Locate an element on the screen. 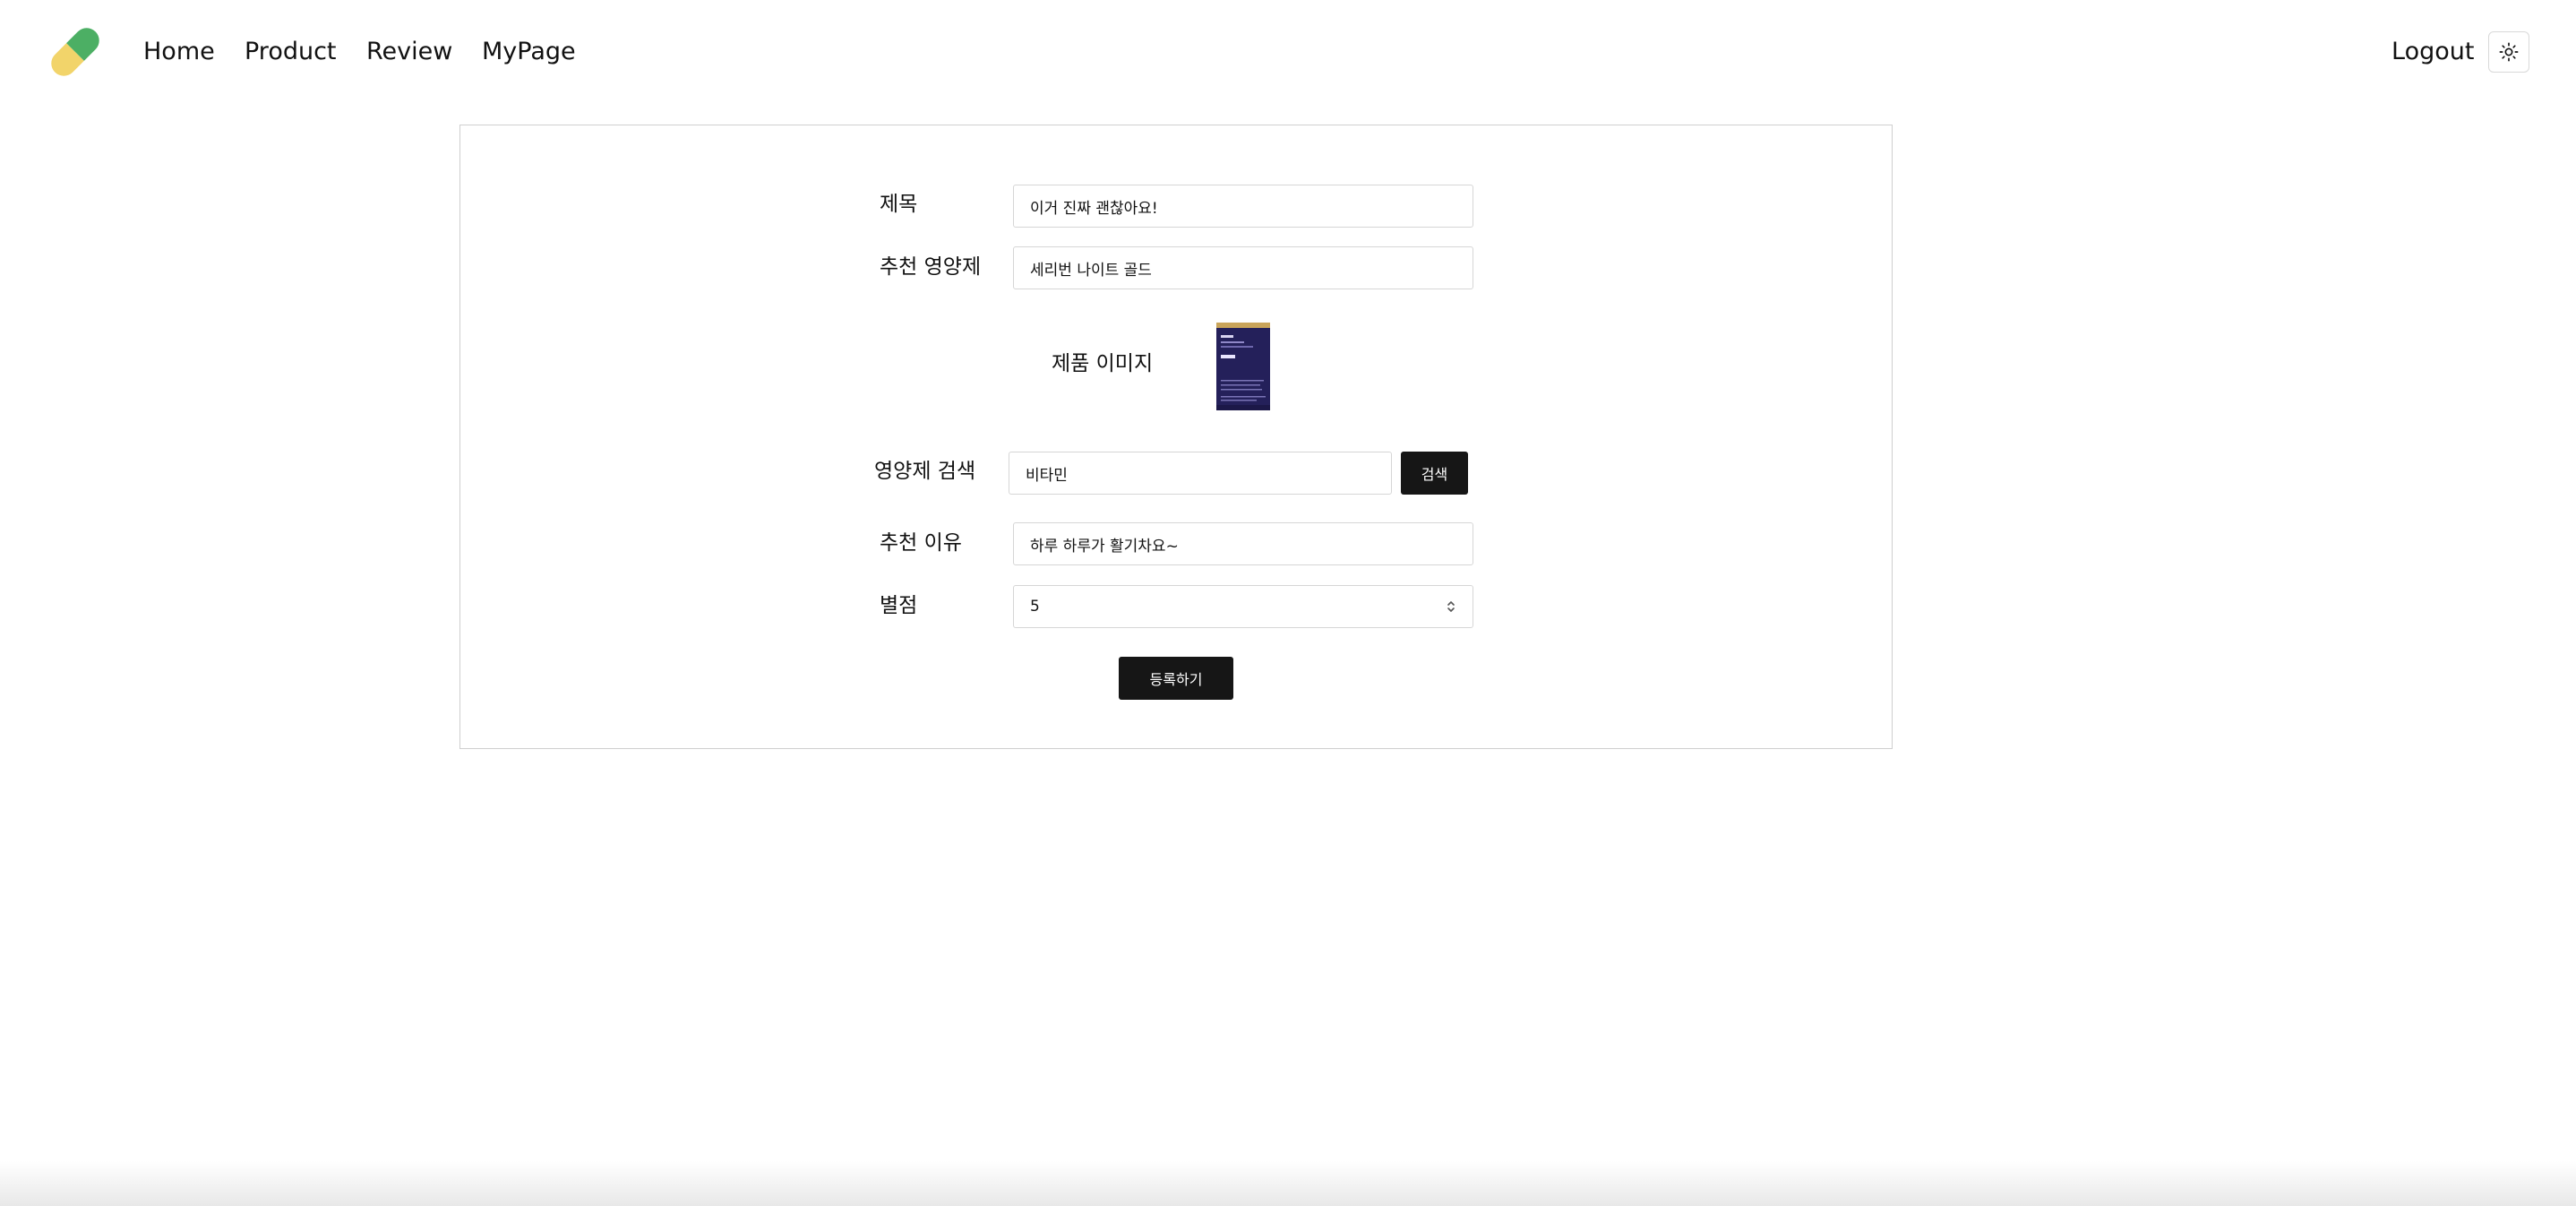 The height and width of the screenshot is (1206, 2576). top-navbar: Home Product Review MyPage Logout is located at coordinates (1288, 52).